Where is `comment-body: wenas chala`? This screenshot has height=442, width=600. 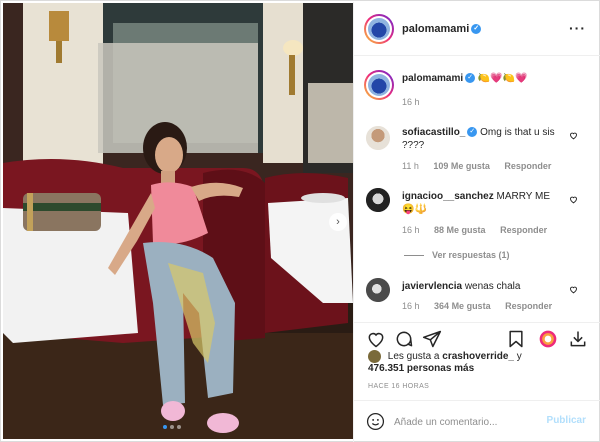
comment-body: wenas chala is located at coordinates (492, 286).